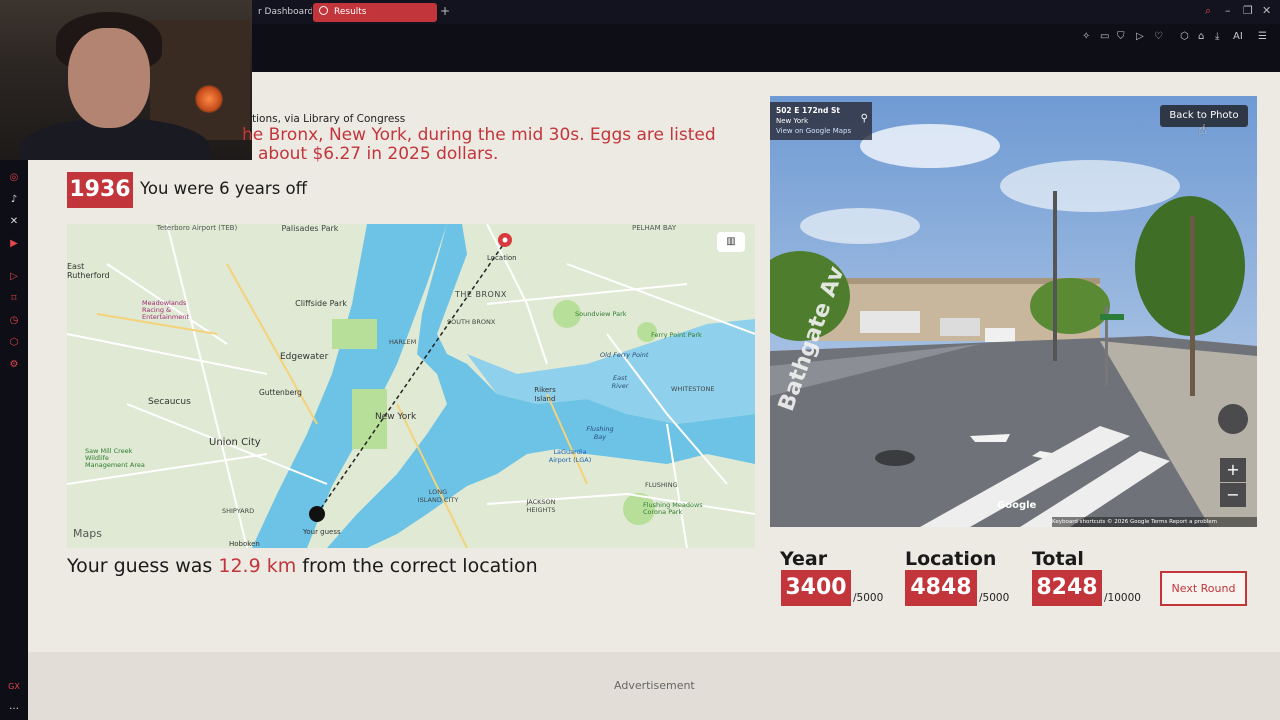  What do you see at coordinates (244, 544) in the screenshot?
I see `map-label-hoboken: Hoboken` at bounding box center [244, 544].